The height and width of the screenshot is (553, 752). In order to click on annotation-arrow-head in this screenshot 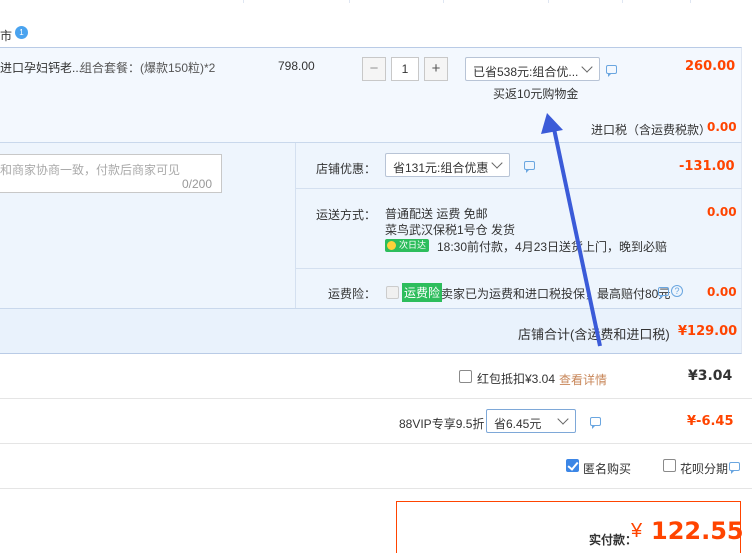, I will do `click(552, 123)`.